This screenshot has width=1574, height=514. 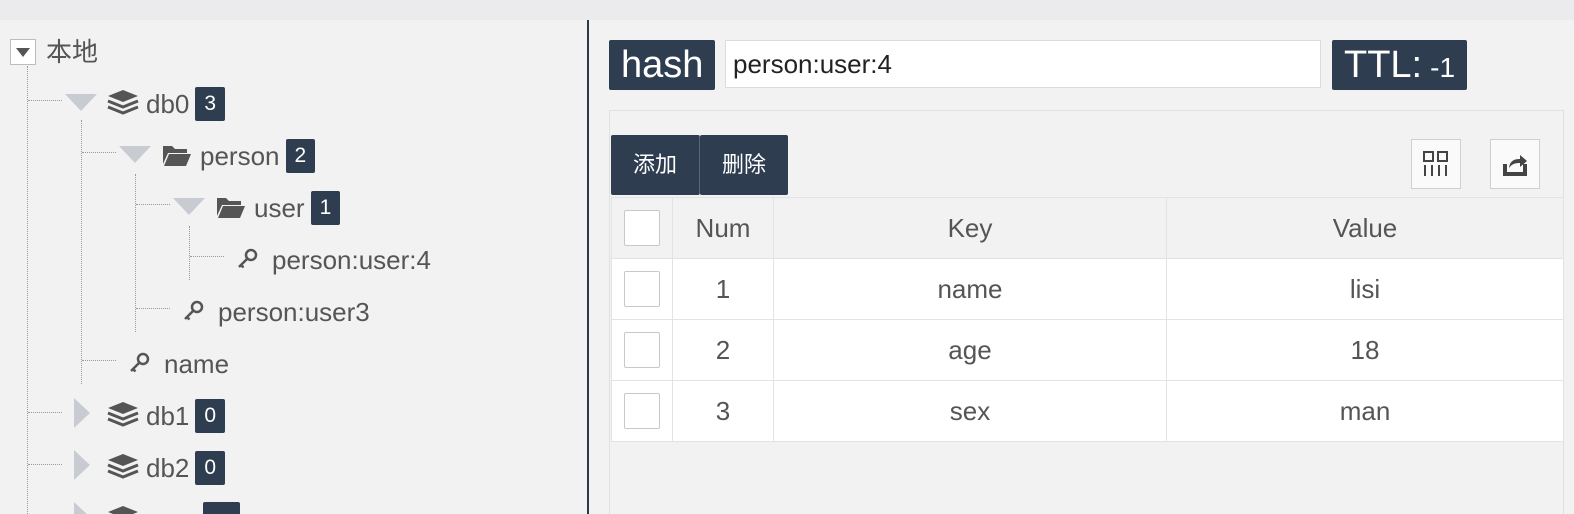 I want to click on table-row: 1 name lisi, so click(x=1087, y=289).